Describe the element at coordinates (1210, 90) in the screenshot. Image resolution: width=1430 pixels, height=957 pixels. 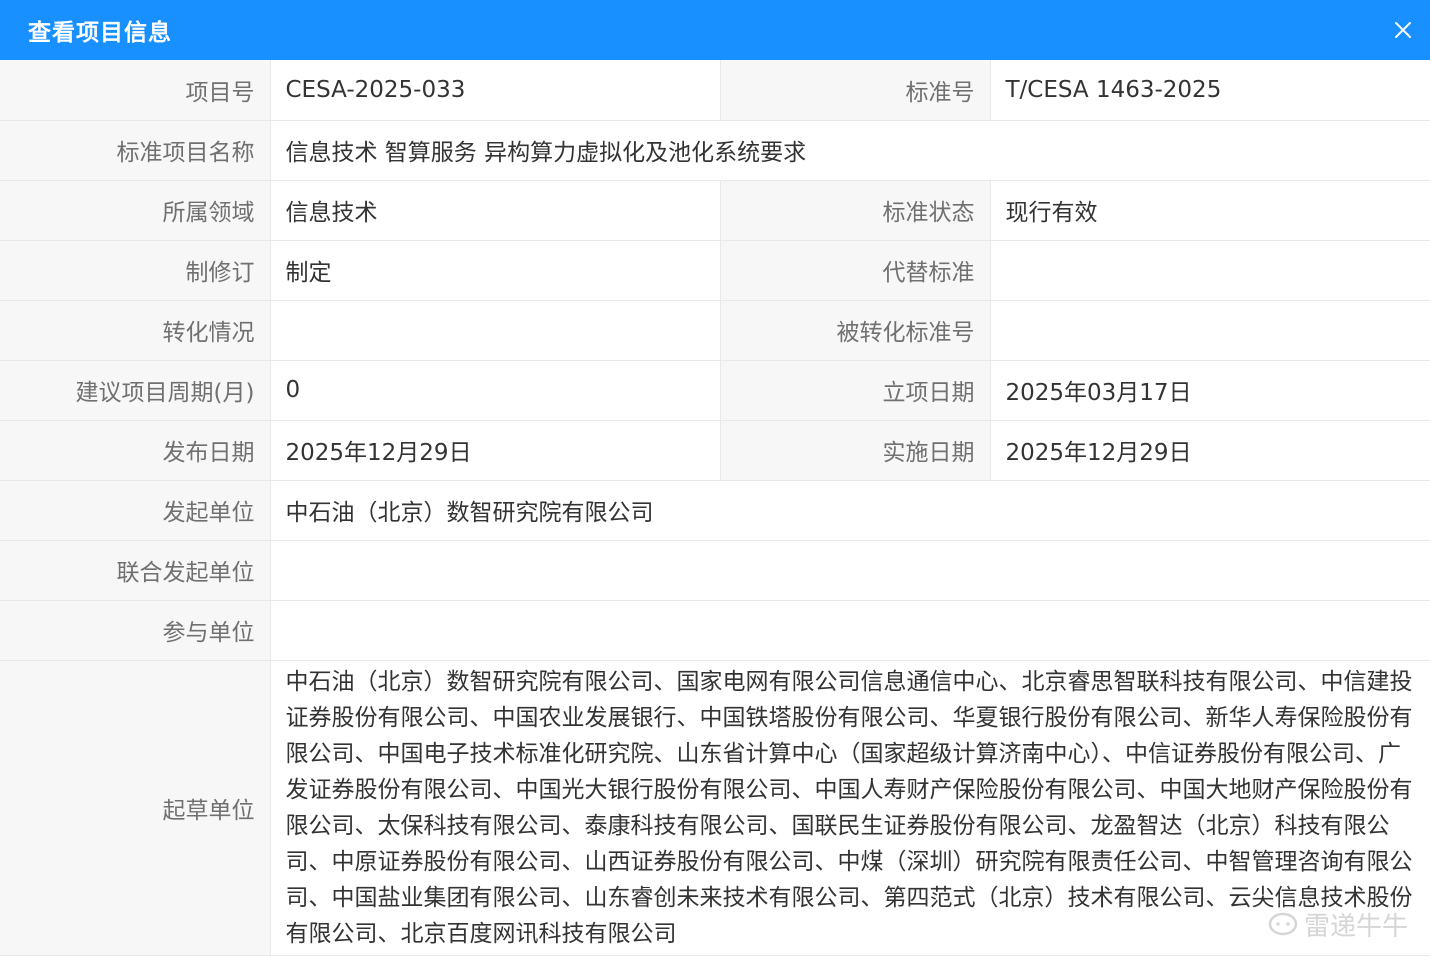
I see `standard-no-value: T/CESA 1463-2025` at that location.